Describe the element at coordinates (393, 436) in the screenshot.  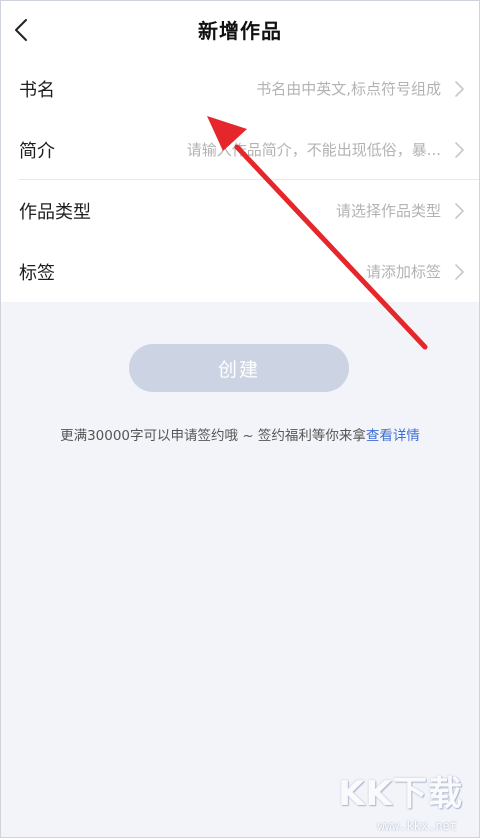
I see `view-details-link: 查看详情` at that location.